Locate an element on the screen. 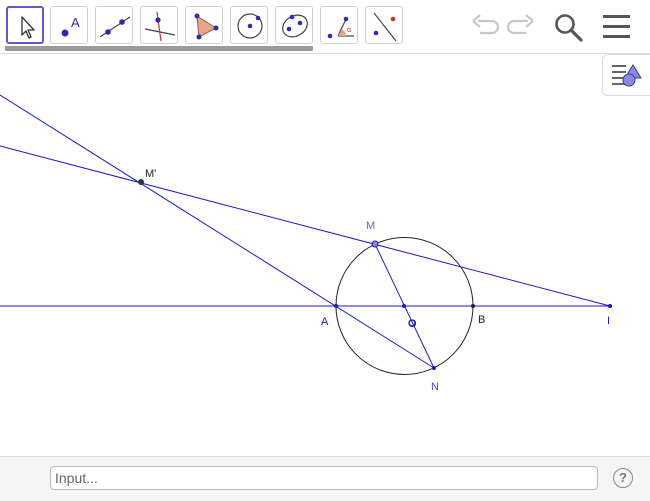 This screenshot has height=501, width=650. point-m-prime is located at coordinates (141, 182).